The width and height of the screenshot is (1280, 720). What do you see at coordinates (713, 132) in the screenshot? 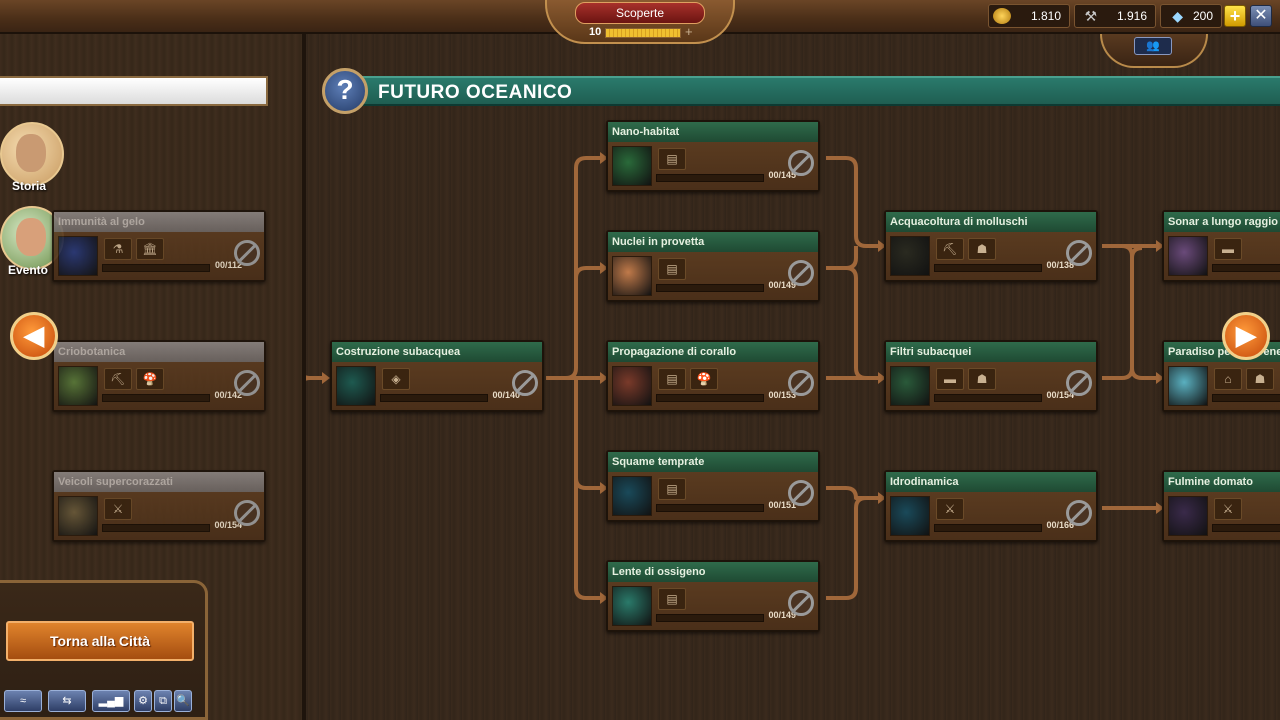
I see `tech-title: Nano-habitat` at bounding box center [713, 132].